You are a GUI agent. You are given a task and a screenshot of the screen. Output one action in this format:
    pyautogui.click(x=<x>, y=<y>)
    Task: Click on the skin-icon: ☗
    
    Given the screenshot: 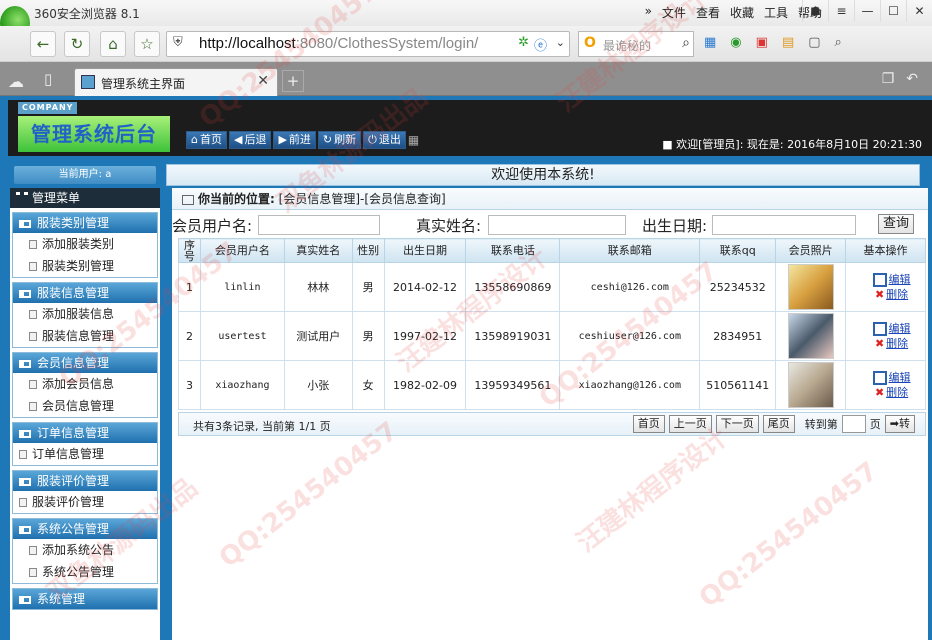 What is the action you would take?
    pyautogui.click(x=815, y=11)
    